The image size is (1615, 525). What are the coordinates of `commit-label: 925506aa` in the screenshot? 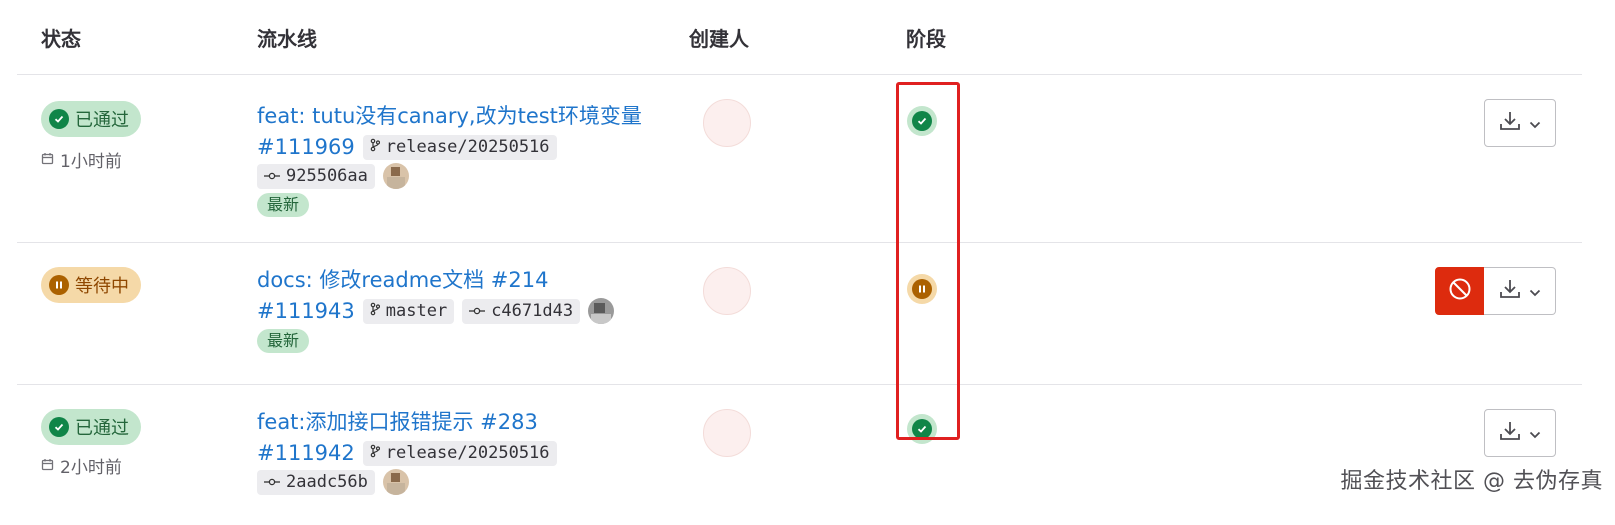 It's located at (327, 176).